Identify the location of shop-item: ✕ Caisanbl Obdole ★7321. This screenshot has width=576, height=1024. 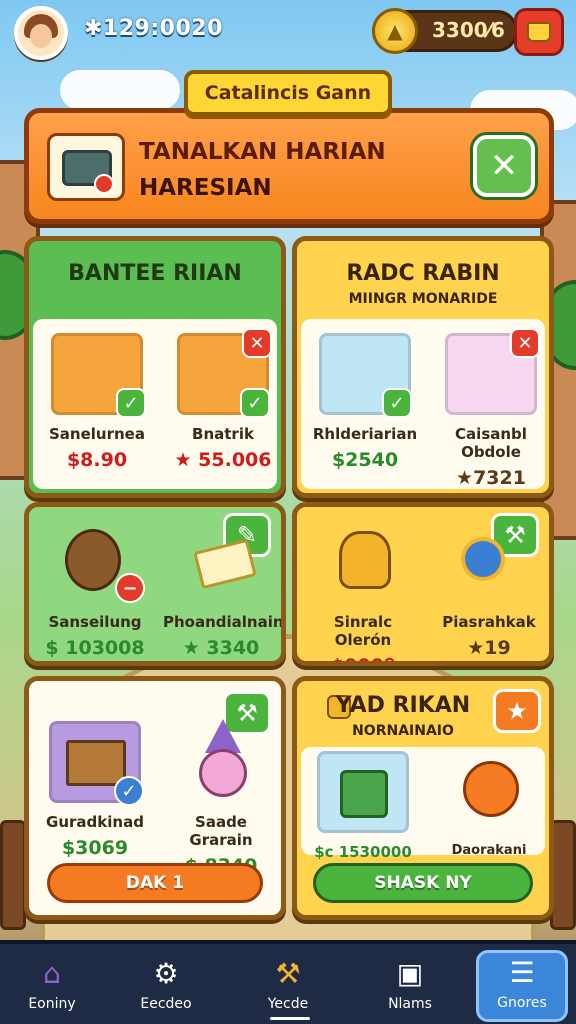
(491, 408).